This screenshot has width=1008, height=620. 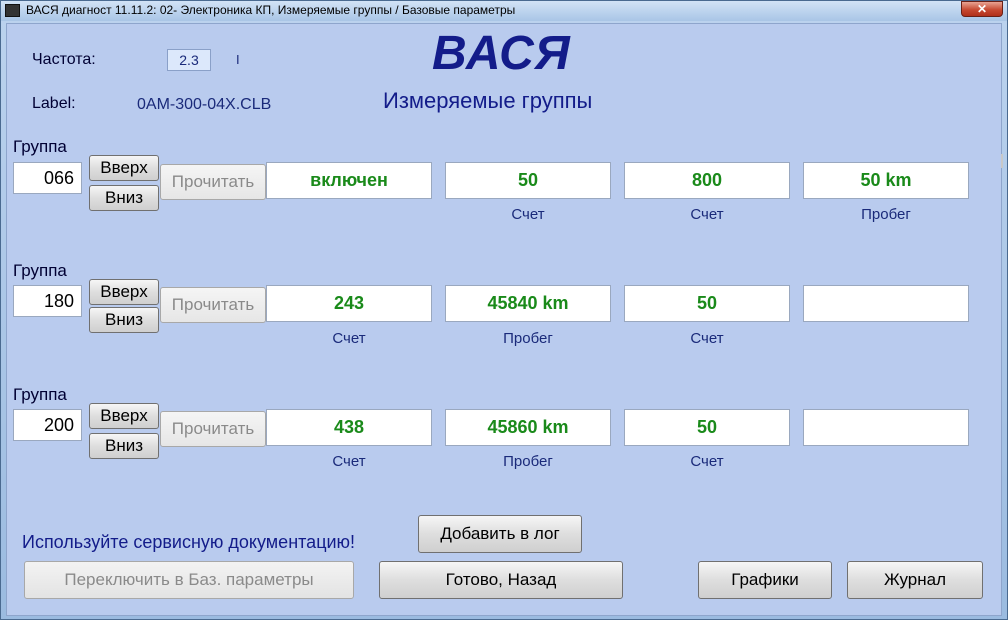 What do you see at coordinates (707, 180) in the screenshot?
I see `value-field-3: 800` at bounding box center [707, 180].